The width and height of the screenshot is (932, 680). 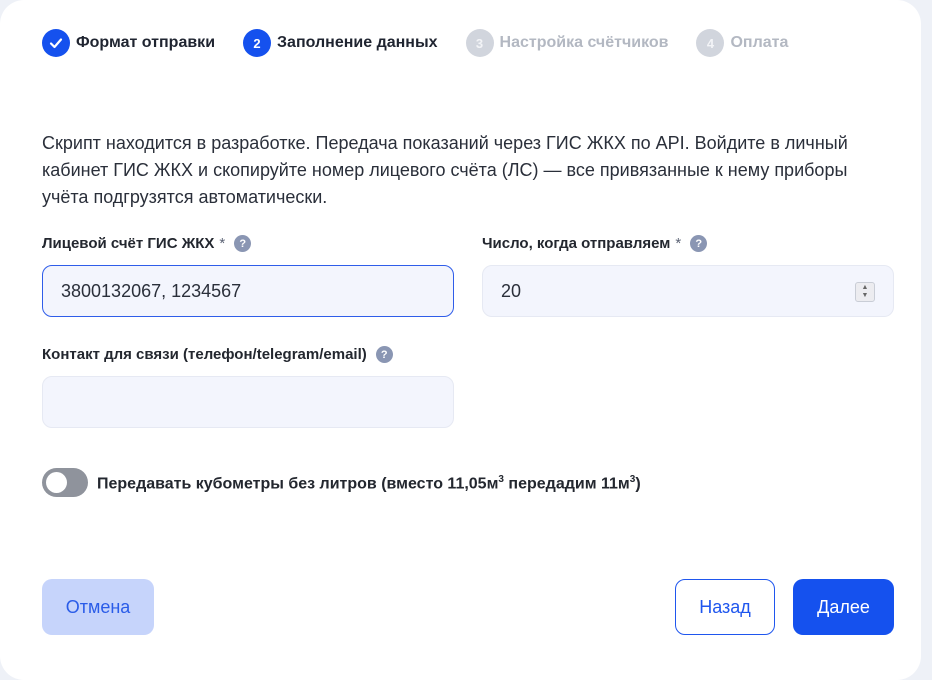 I want to click on step-data: 2 Заполнение данных, so click(x=340, y=43).